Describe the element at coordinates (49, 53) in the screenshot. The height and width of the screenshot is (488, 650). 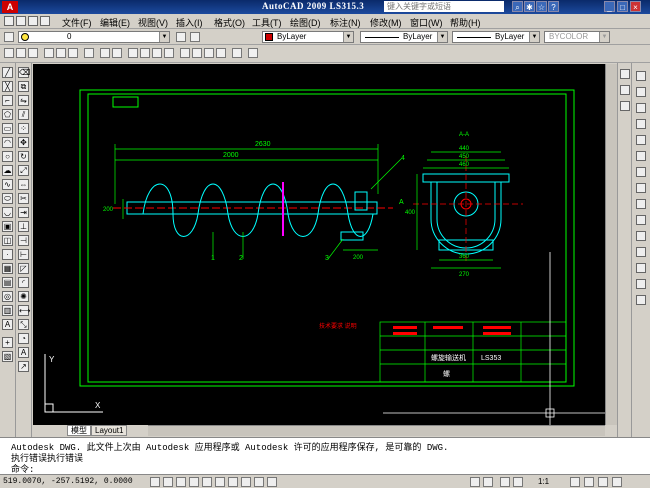
I see `cut-icon` at that location.